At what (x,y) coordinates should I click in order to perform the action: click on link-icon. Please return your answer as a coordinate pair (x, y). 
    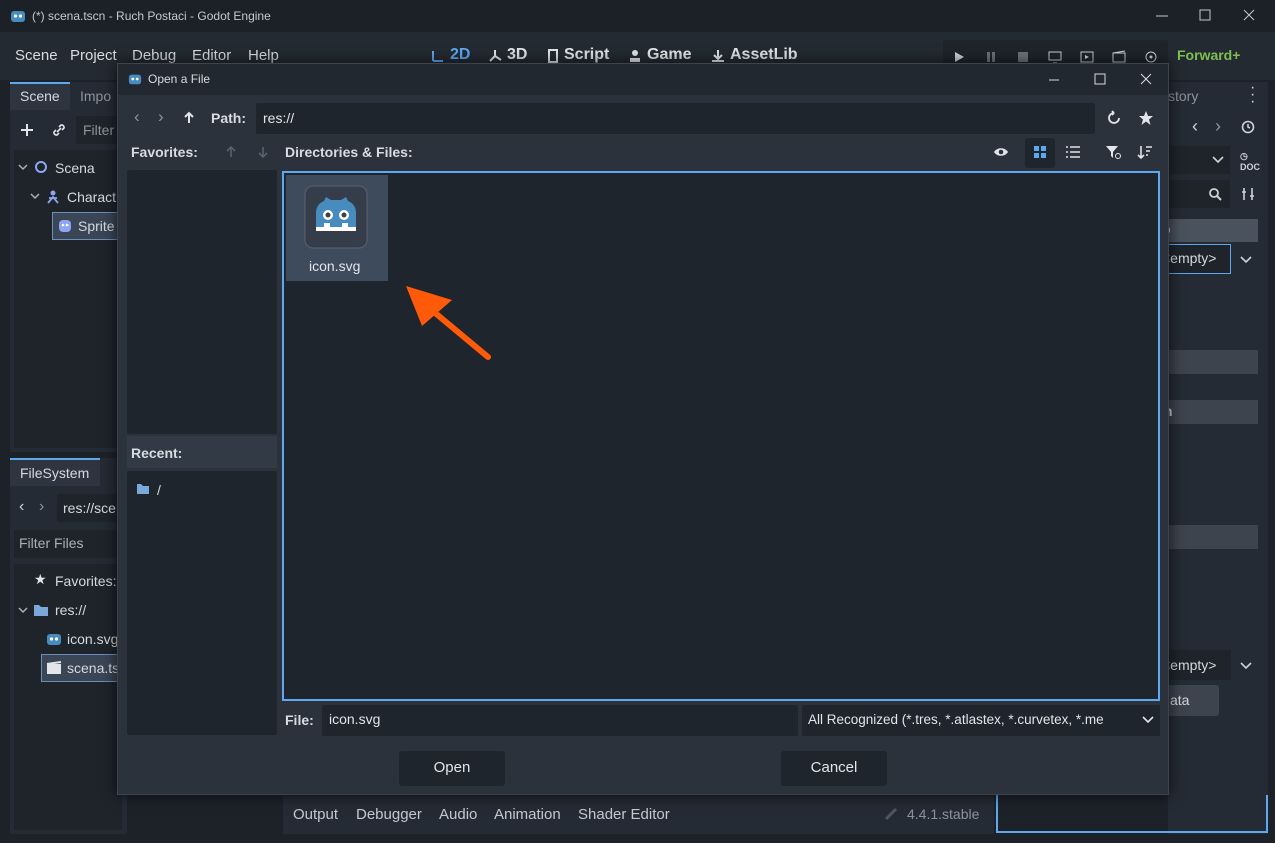
    Looking at the image, I should click on (59, 130).